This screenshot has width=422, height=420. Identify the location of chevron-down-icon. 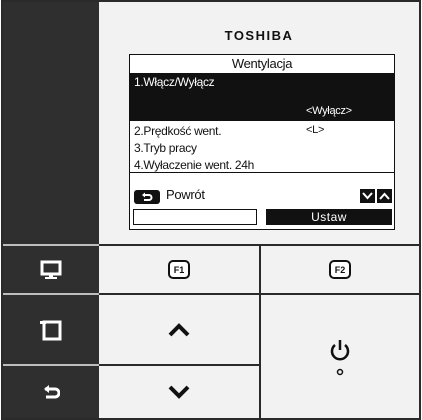
(367, 196).